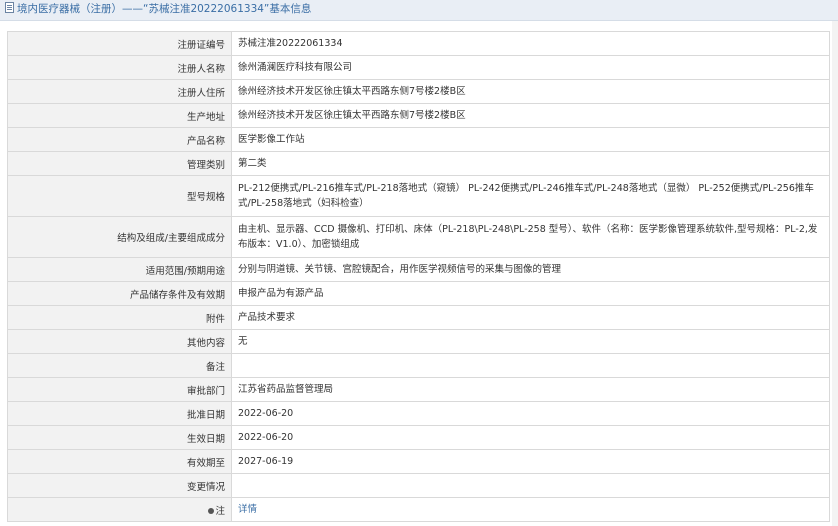 The height and width of the screenshot is (526, 838). Describe the element at coordinates (530, 139) in the screenshot. I see `field-value: 医学影像工作站` at that location.